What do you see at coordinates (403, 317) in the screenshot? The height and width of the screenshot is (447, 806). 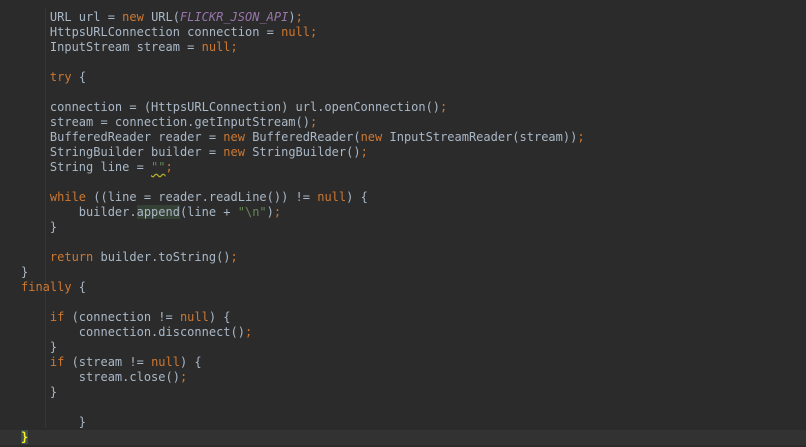 I see `code-line: if (connection != null) {` at bounding box center [403, 317].